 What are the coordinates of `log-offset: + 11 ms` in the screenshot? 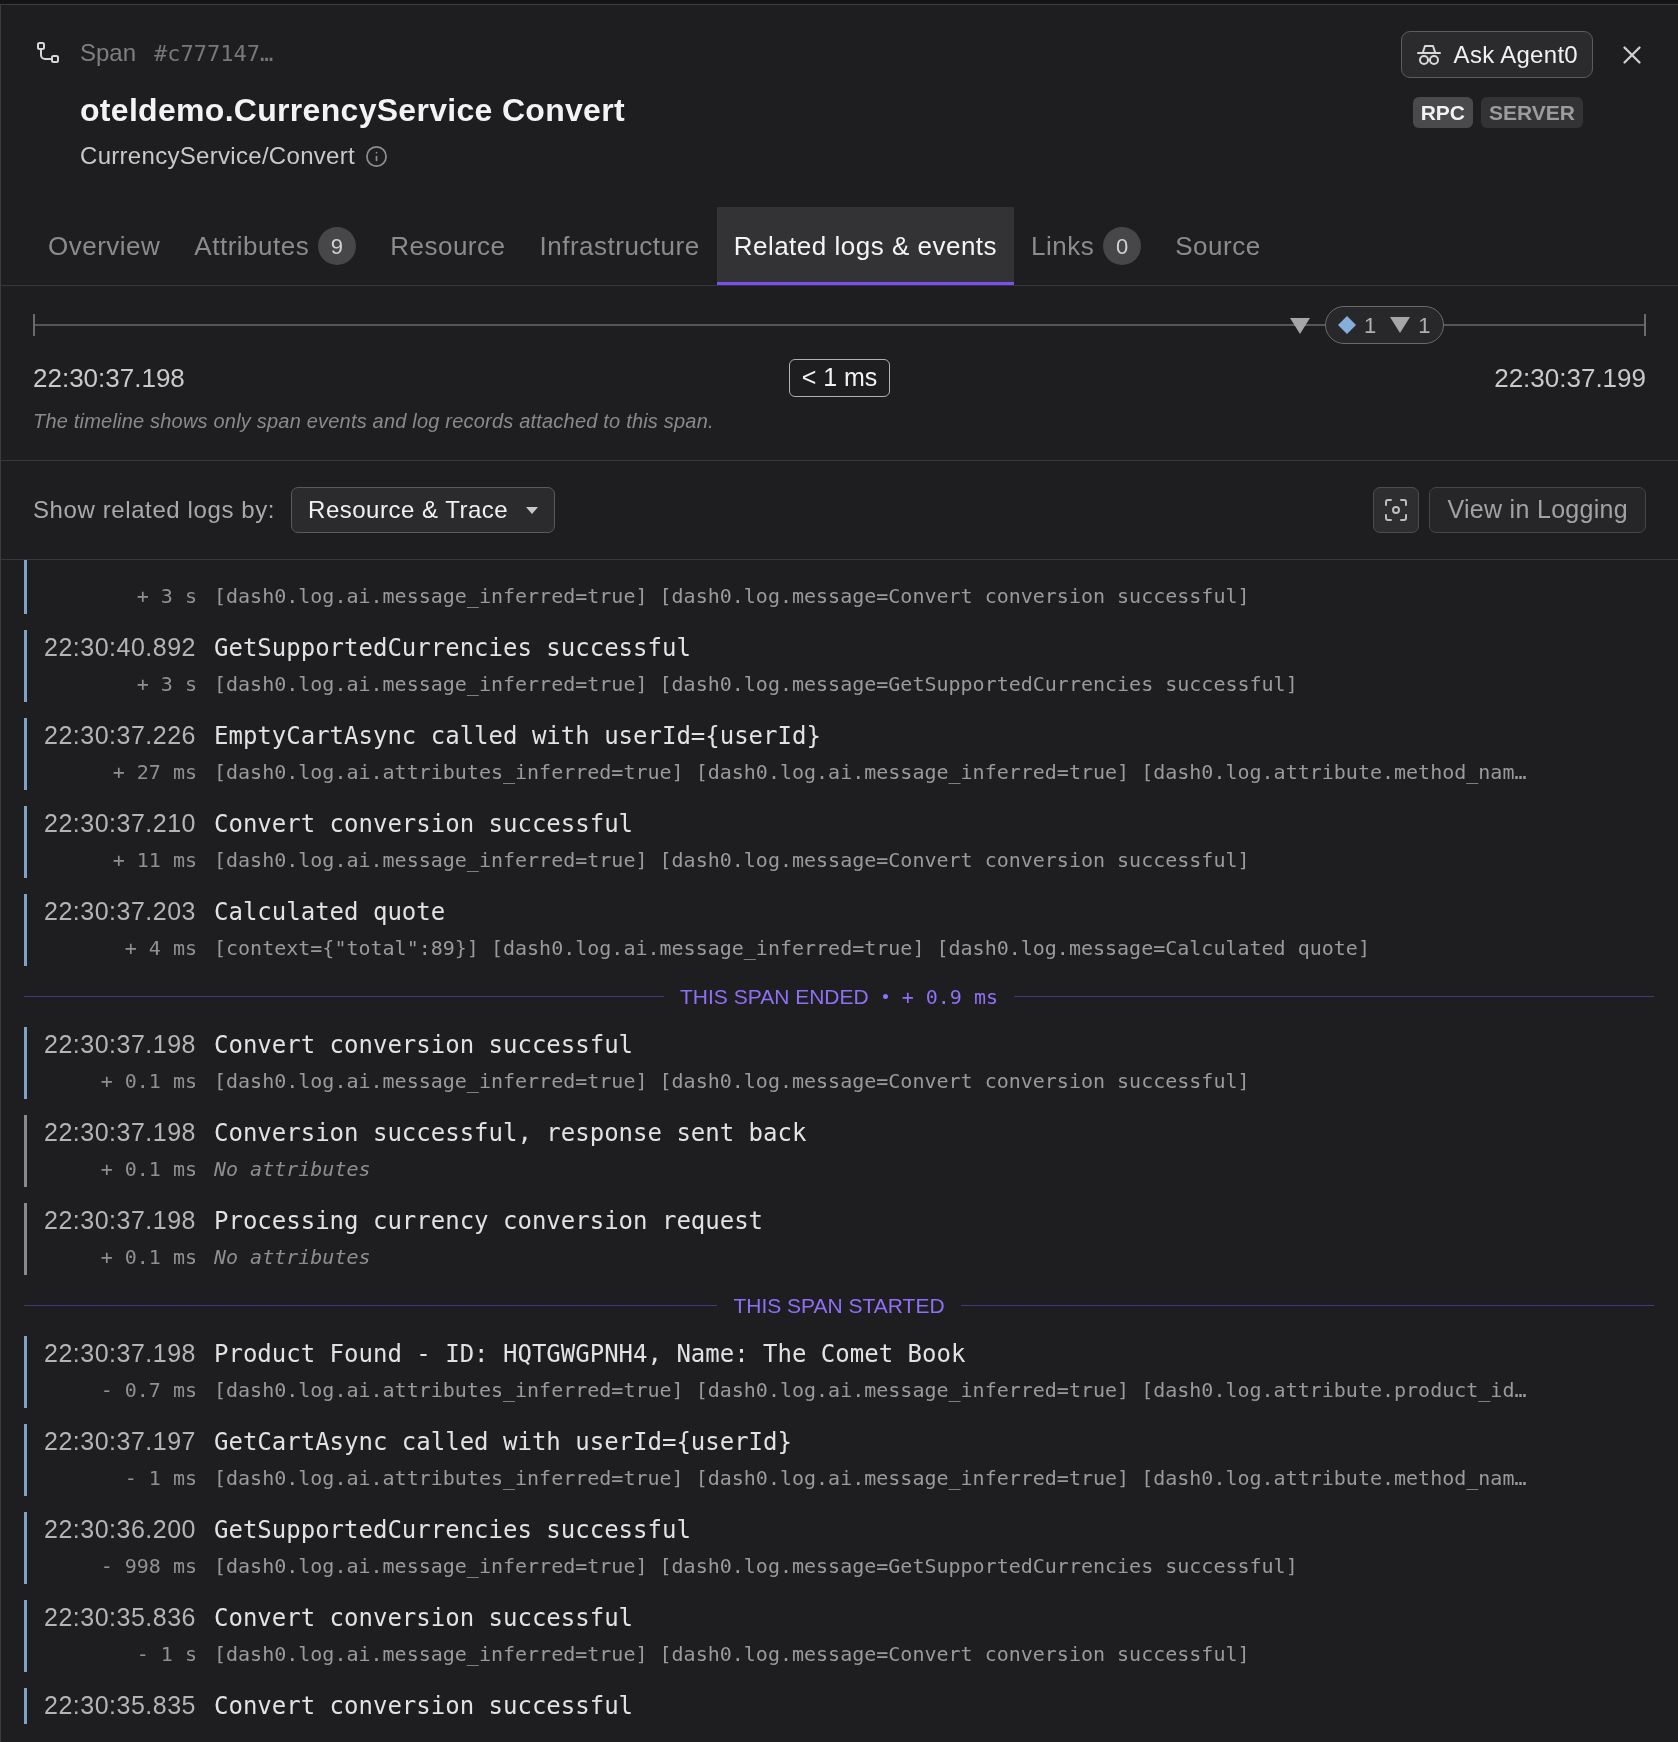 It's located at (154, 860).